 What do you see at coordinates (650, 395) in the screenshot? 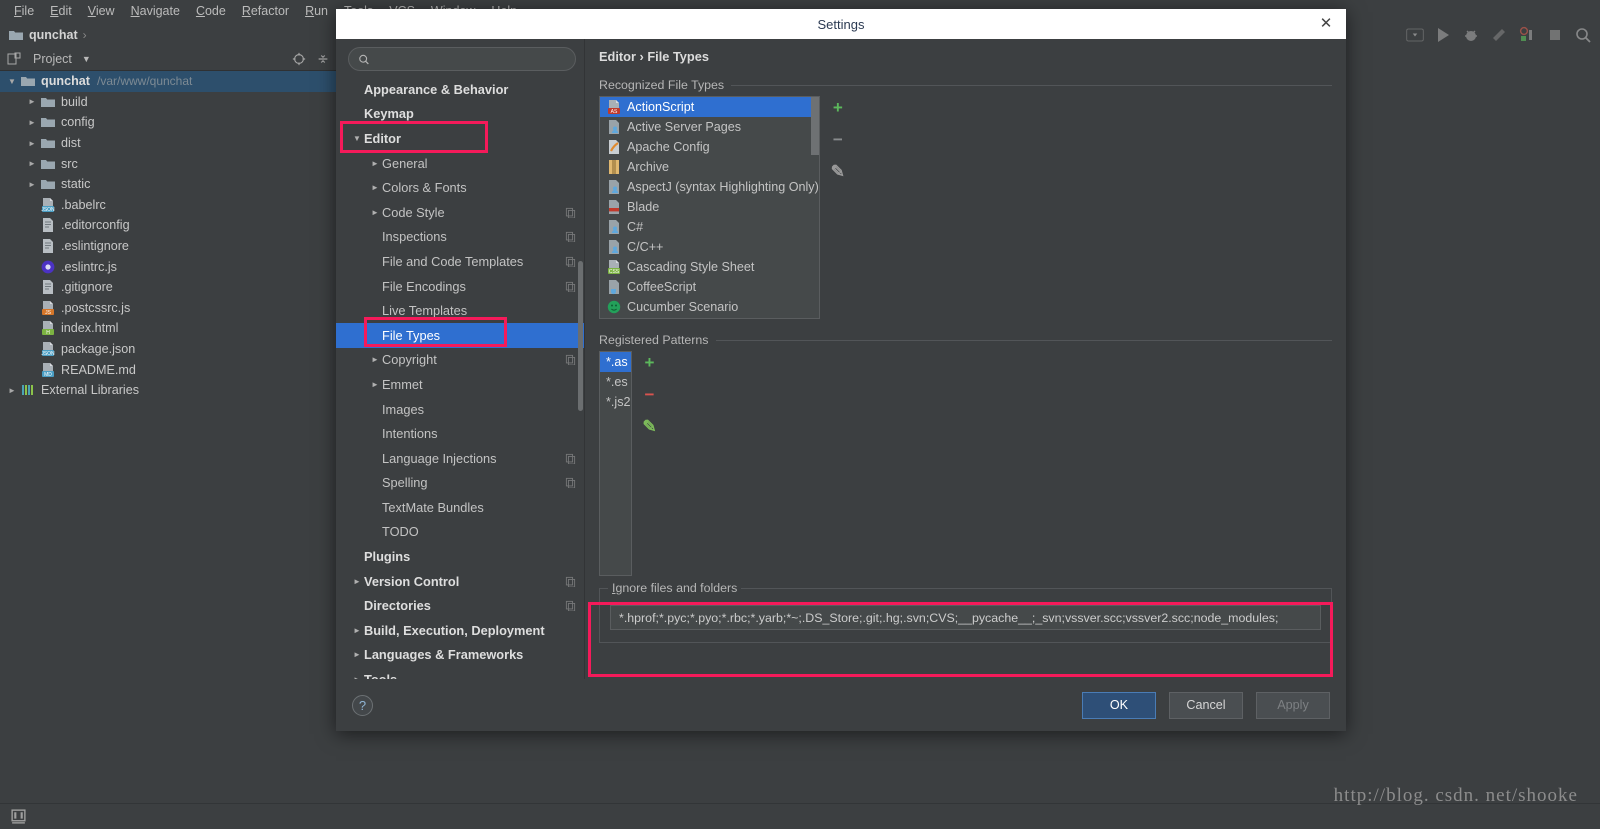
I see `remove-pattern-button: −` at bounding box center [650, 395].